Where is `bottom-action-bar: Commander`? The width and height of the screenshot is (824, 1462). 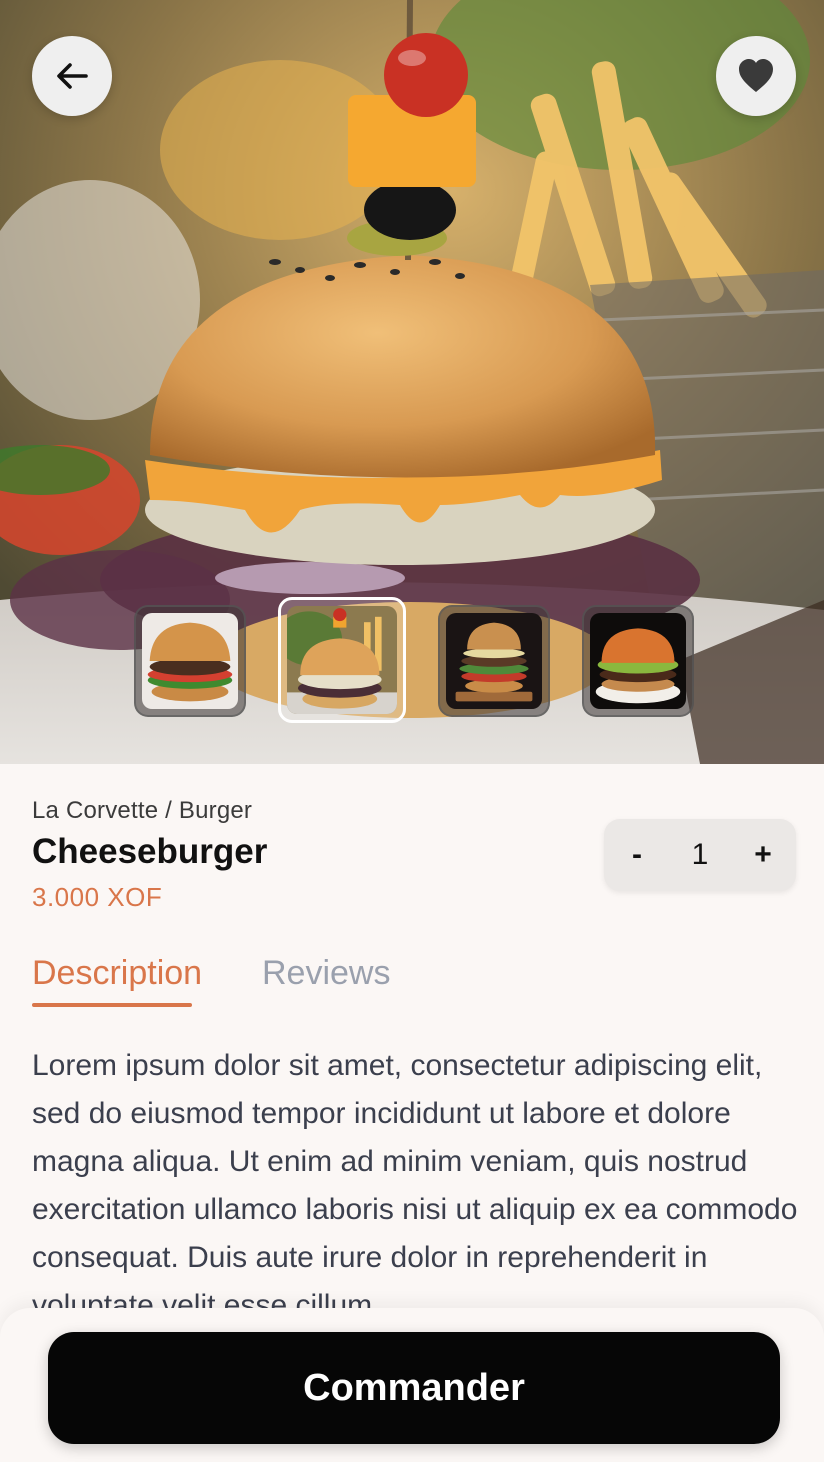 bottom-action-bar: Commander is located at coordinates (412, 1385).